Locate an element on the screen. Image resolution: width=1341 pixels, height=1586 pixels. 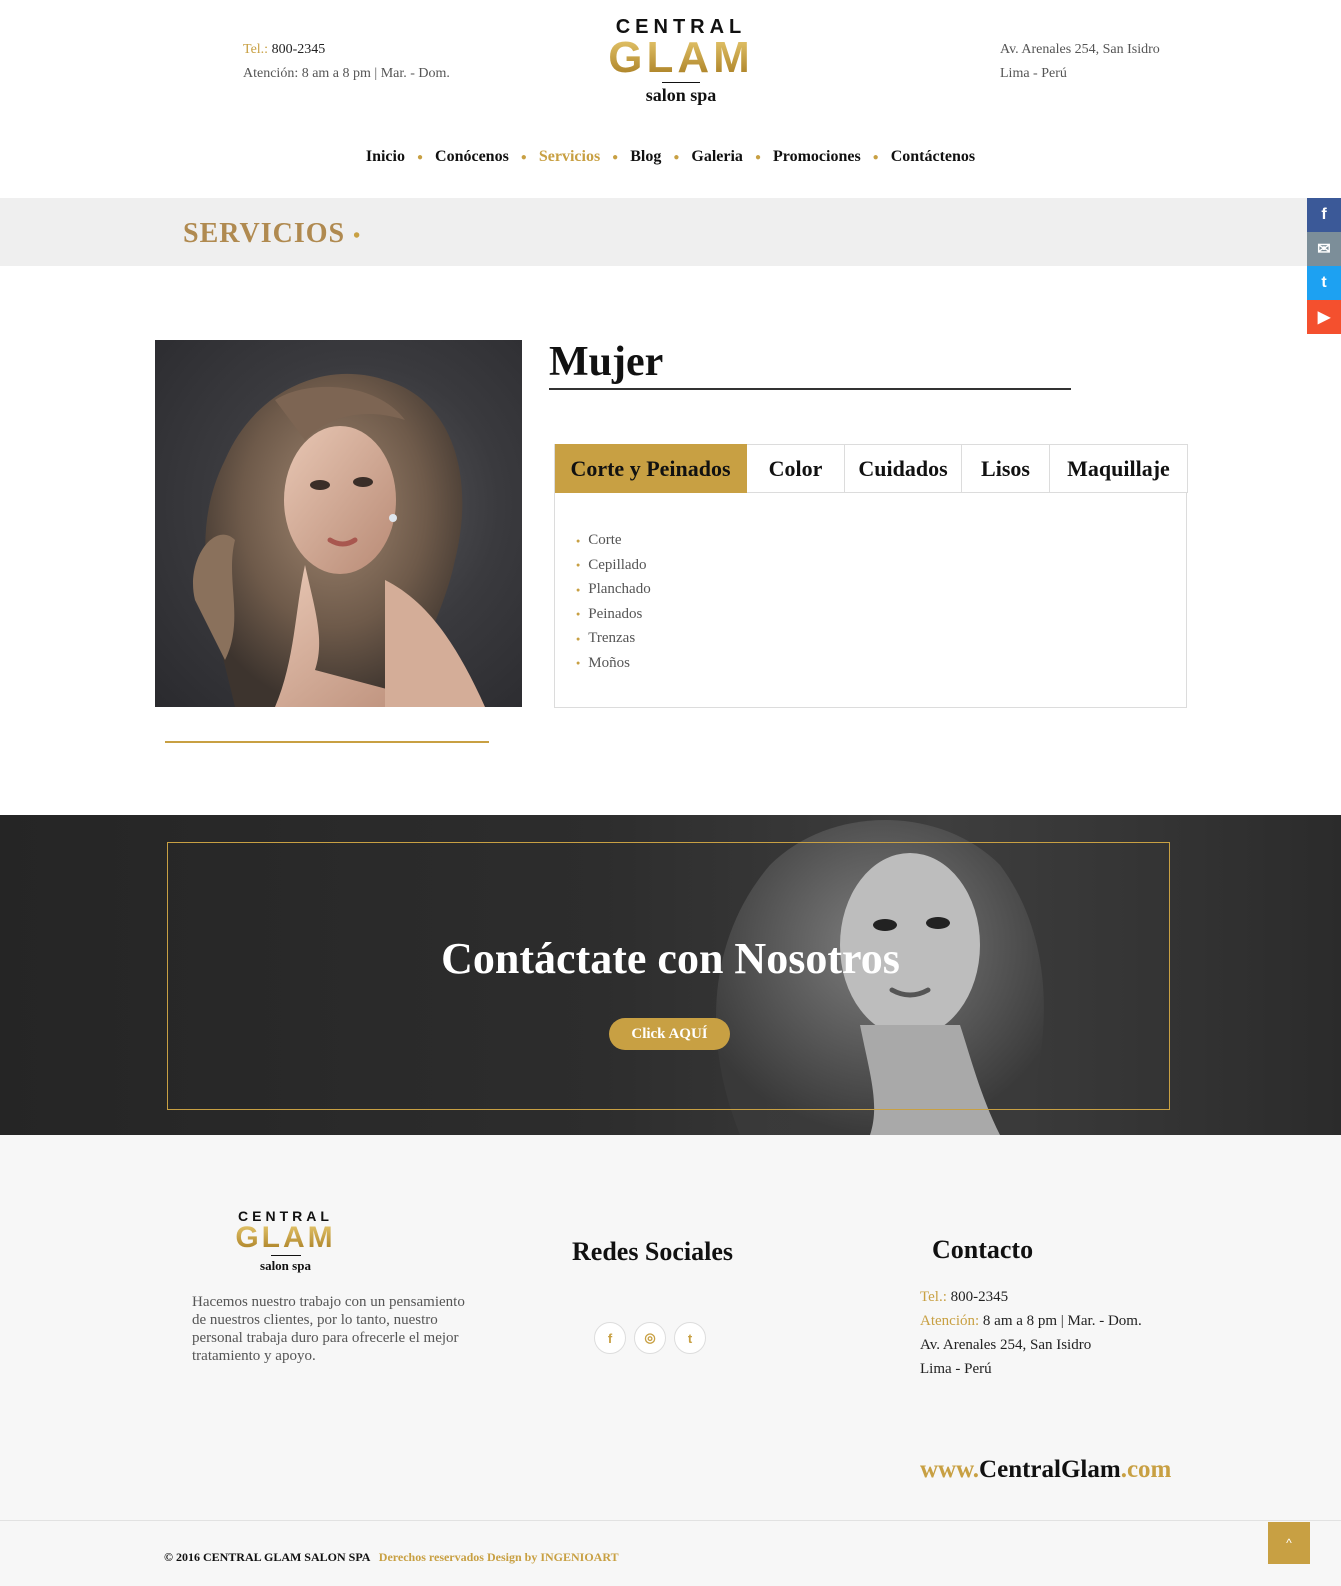
woman-portrait-image is located at coordinates (339, 540).